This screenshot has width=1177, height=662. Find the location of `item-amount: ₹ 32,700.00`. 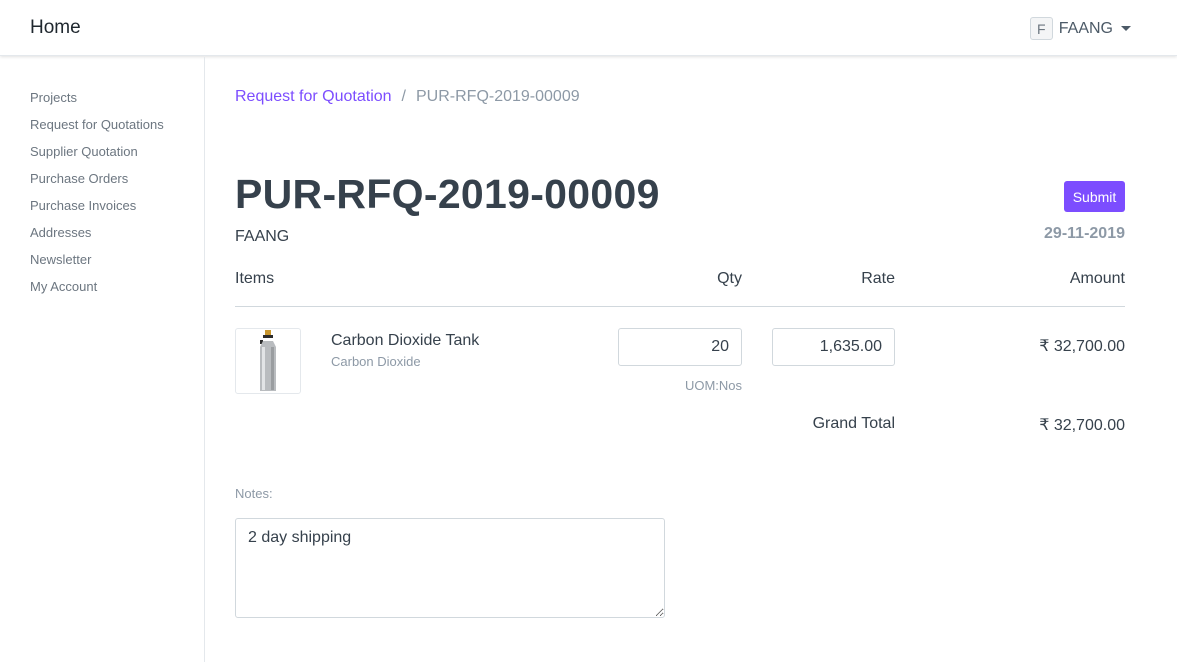

item-amount: ₹ 32,700.00 is located at coordinates (1082, 346).